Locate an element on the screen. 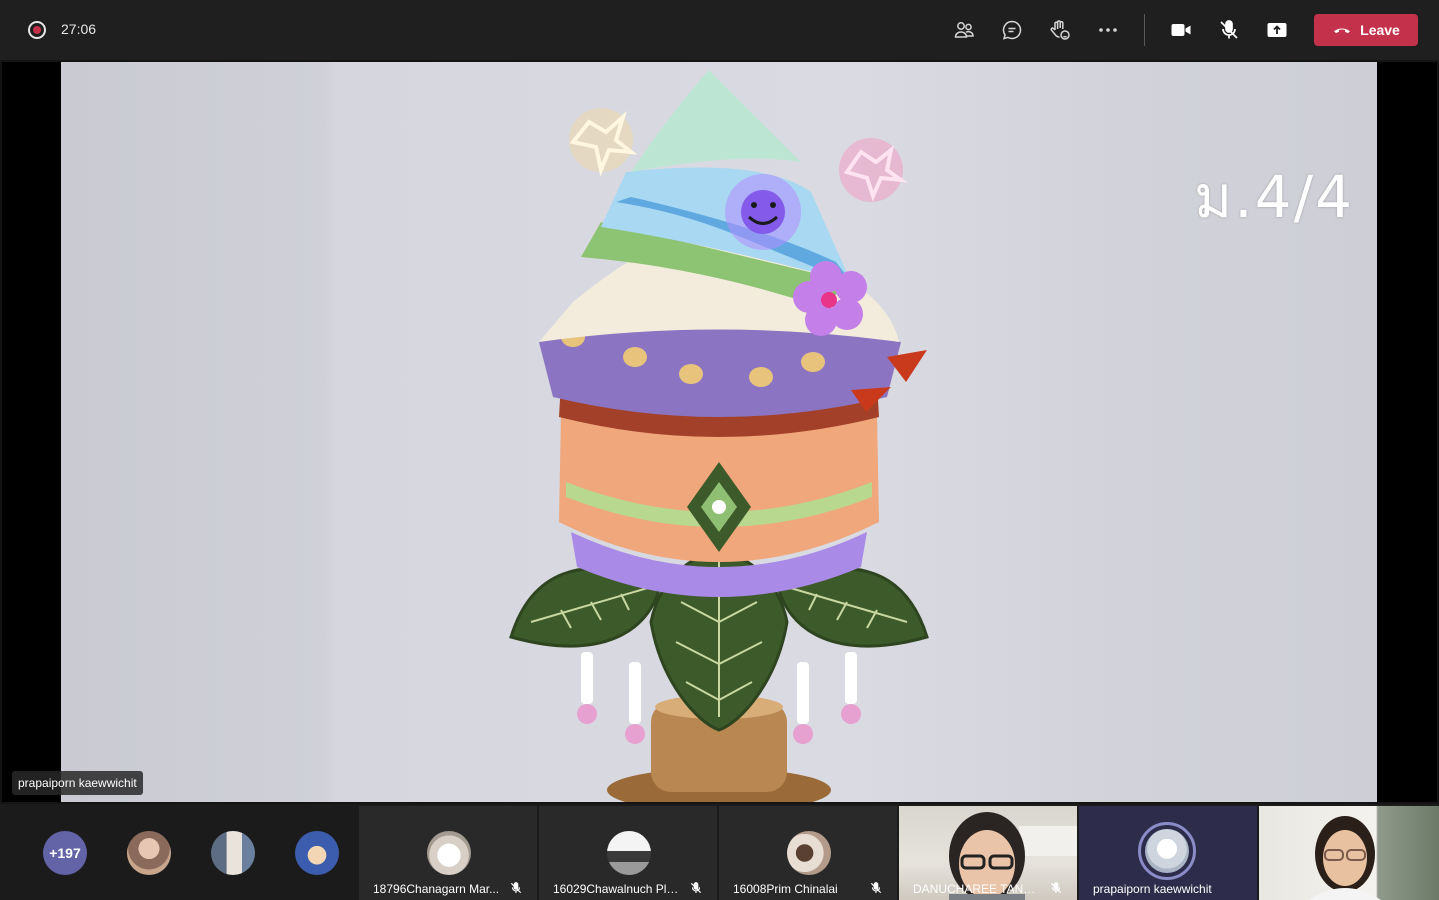 The image size is (1439, 900). toolbar-divider is located at coordinates (1144, 30).